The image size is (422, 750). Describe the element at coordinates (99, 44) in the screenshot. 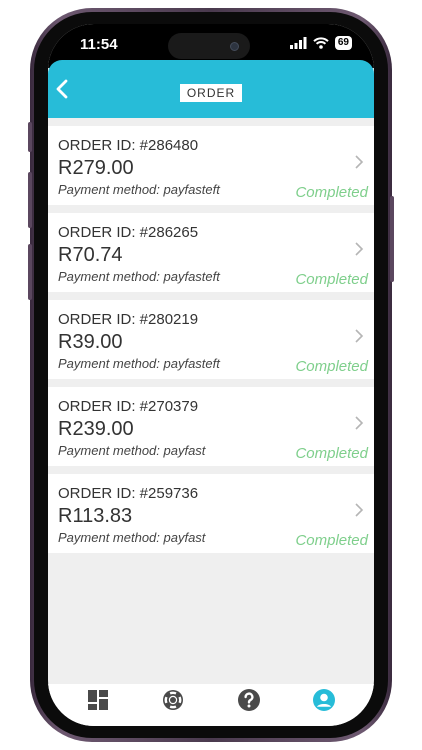

I see `status-time: 11:54` at that location.